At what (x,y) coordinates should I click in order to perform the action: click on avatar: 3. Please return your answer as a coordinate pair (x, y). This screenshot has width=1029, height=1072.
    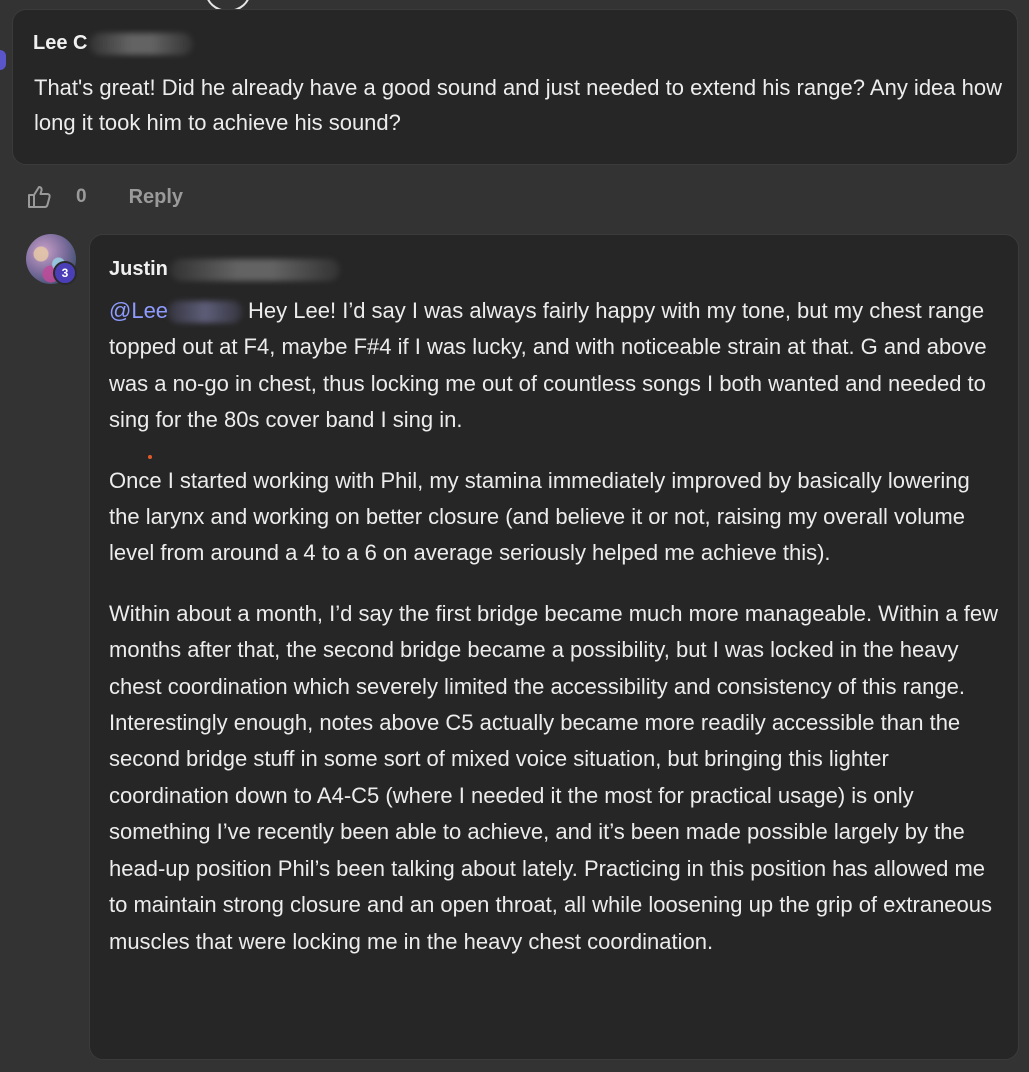
    Looking at the image, I should click on (51, 259).